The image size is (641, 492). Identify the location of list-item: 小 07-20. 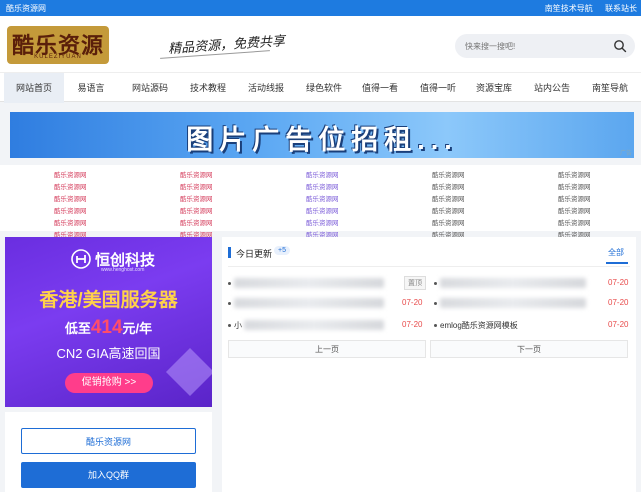
(328, 325).